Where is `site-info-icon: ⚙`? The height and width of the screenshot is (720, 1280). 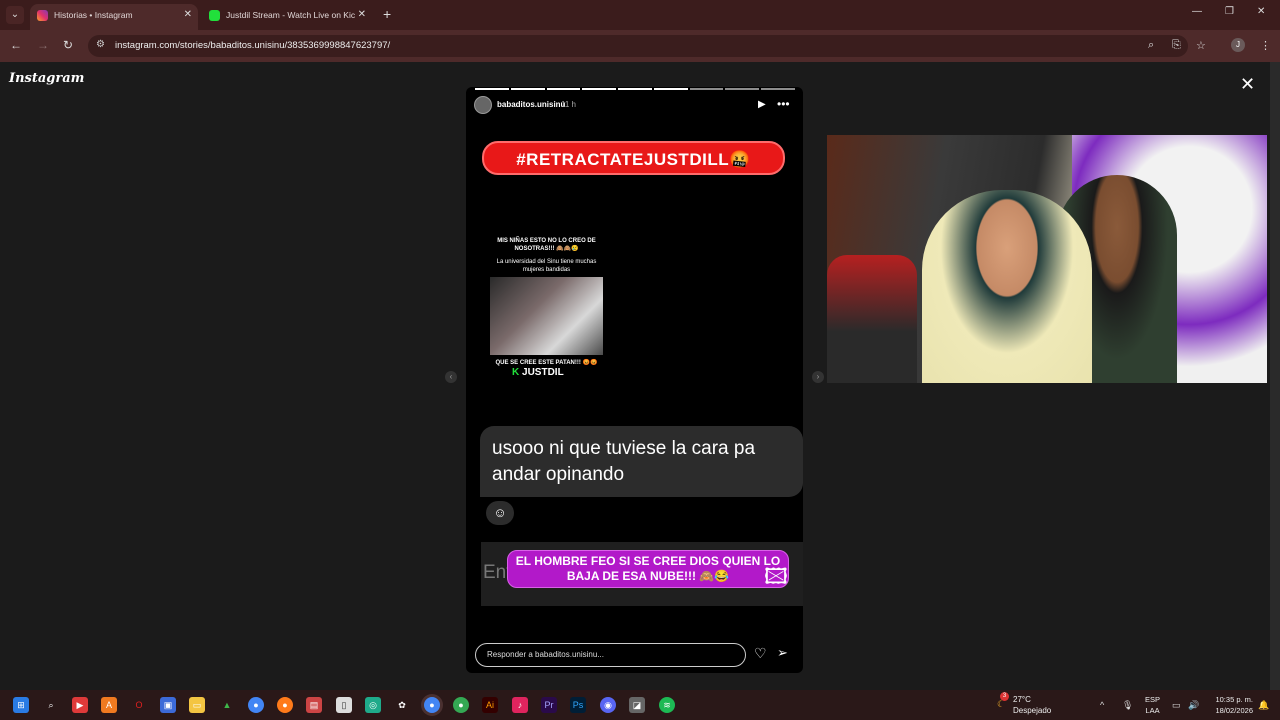 site-info-icon: ⚙ is located at coordinates (100, 44).